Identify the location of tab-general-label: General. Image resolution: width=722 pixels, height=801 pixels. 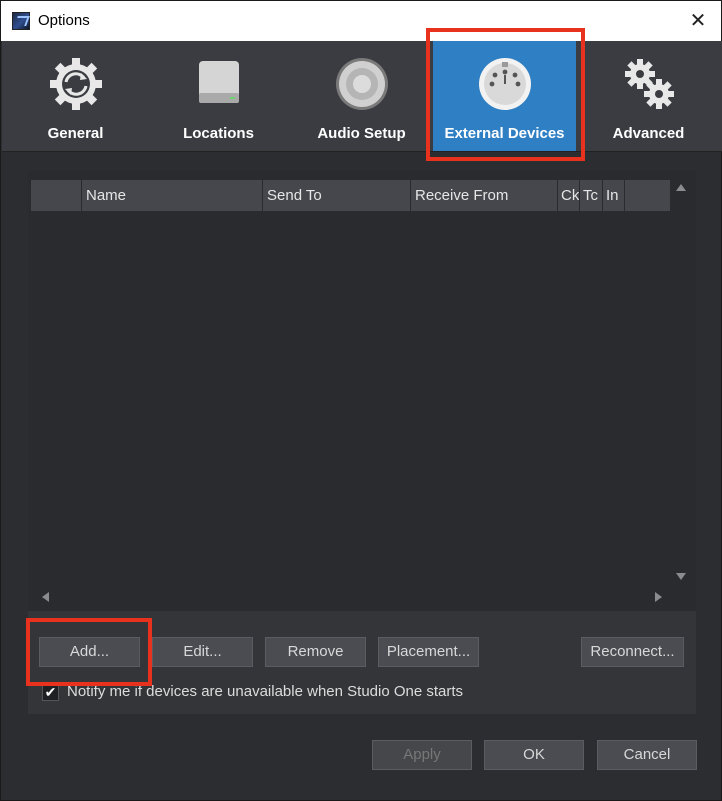
(75, 133).